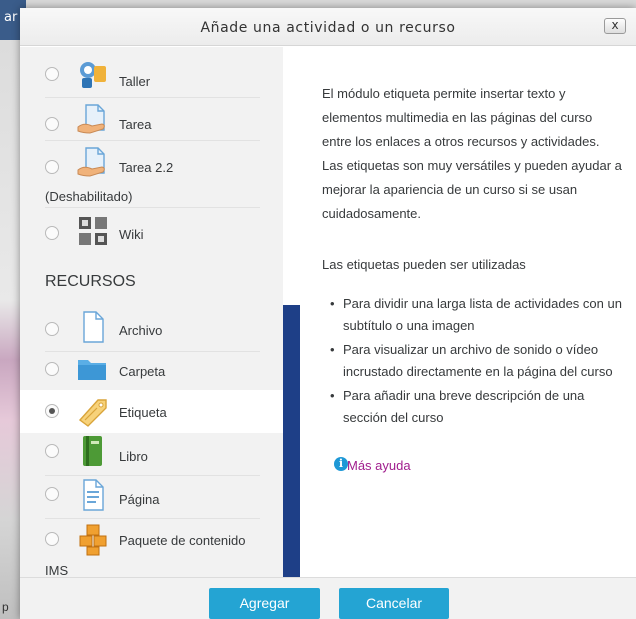  I want to click on add-button: Agregar, so click(264, 603).